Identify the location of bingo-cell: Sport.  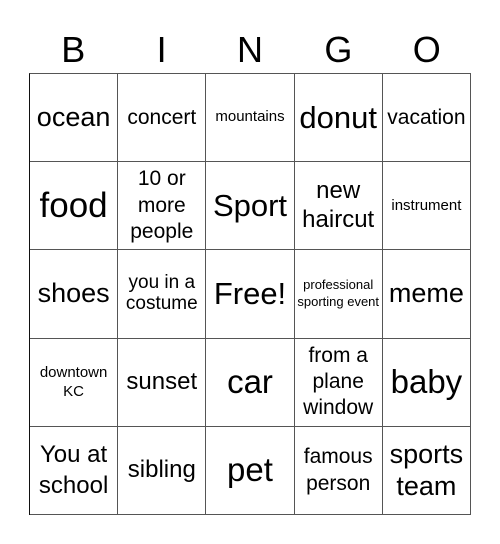
(250, 206).